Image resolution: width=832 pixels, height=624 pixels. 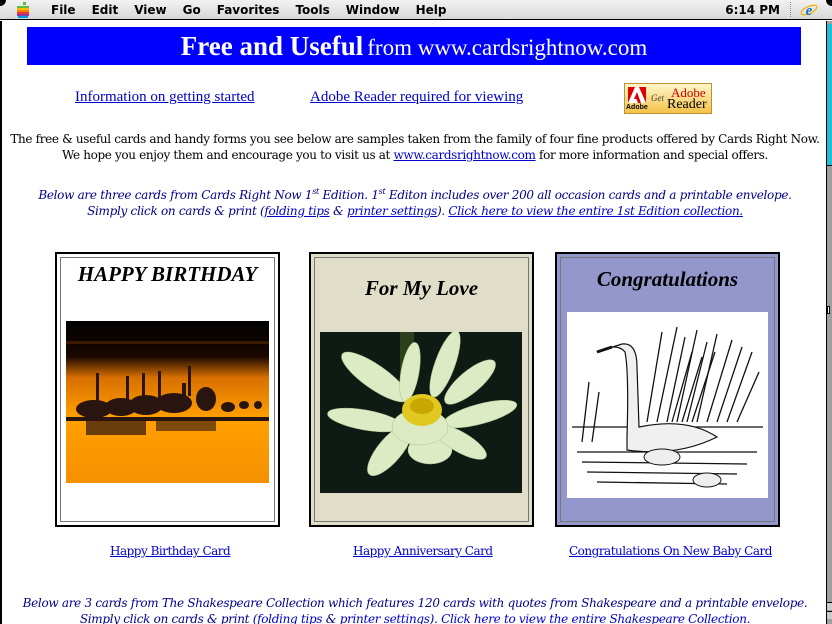 I want to click on get-adobe-reader-badge: Adobe Get Adobe Reader, so click(x=668, y=98).